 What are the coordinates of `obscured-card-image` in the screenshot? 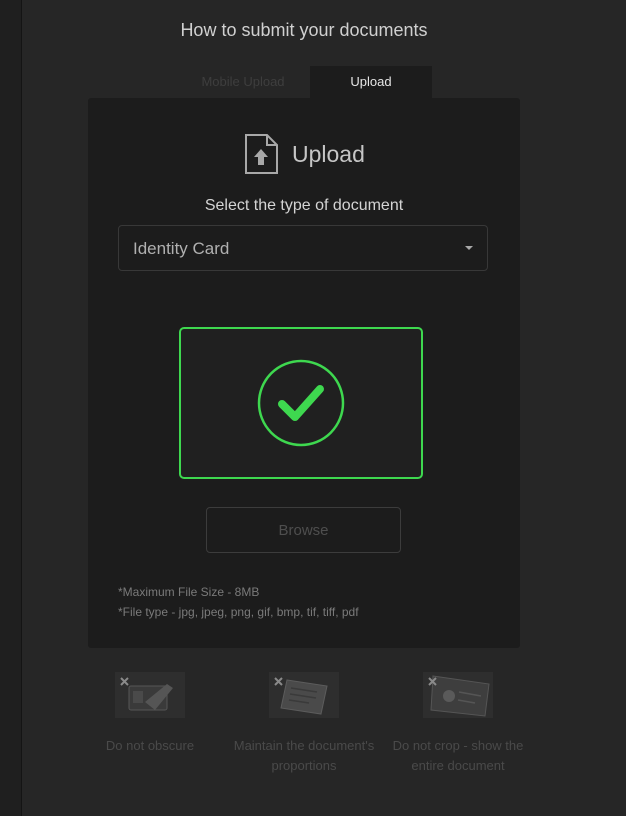 It's located at (150, 695).